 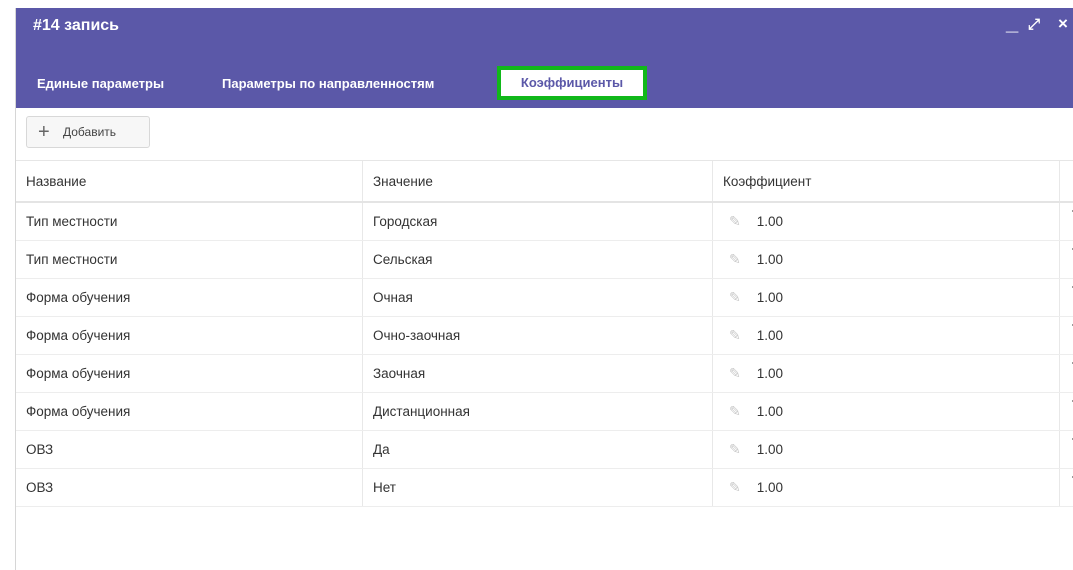 I want to click on column-header-name: Название, so click(x=189, y=181).